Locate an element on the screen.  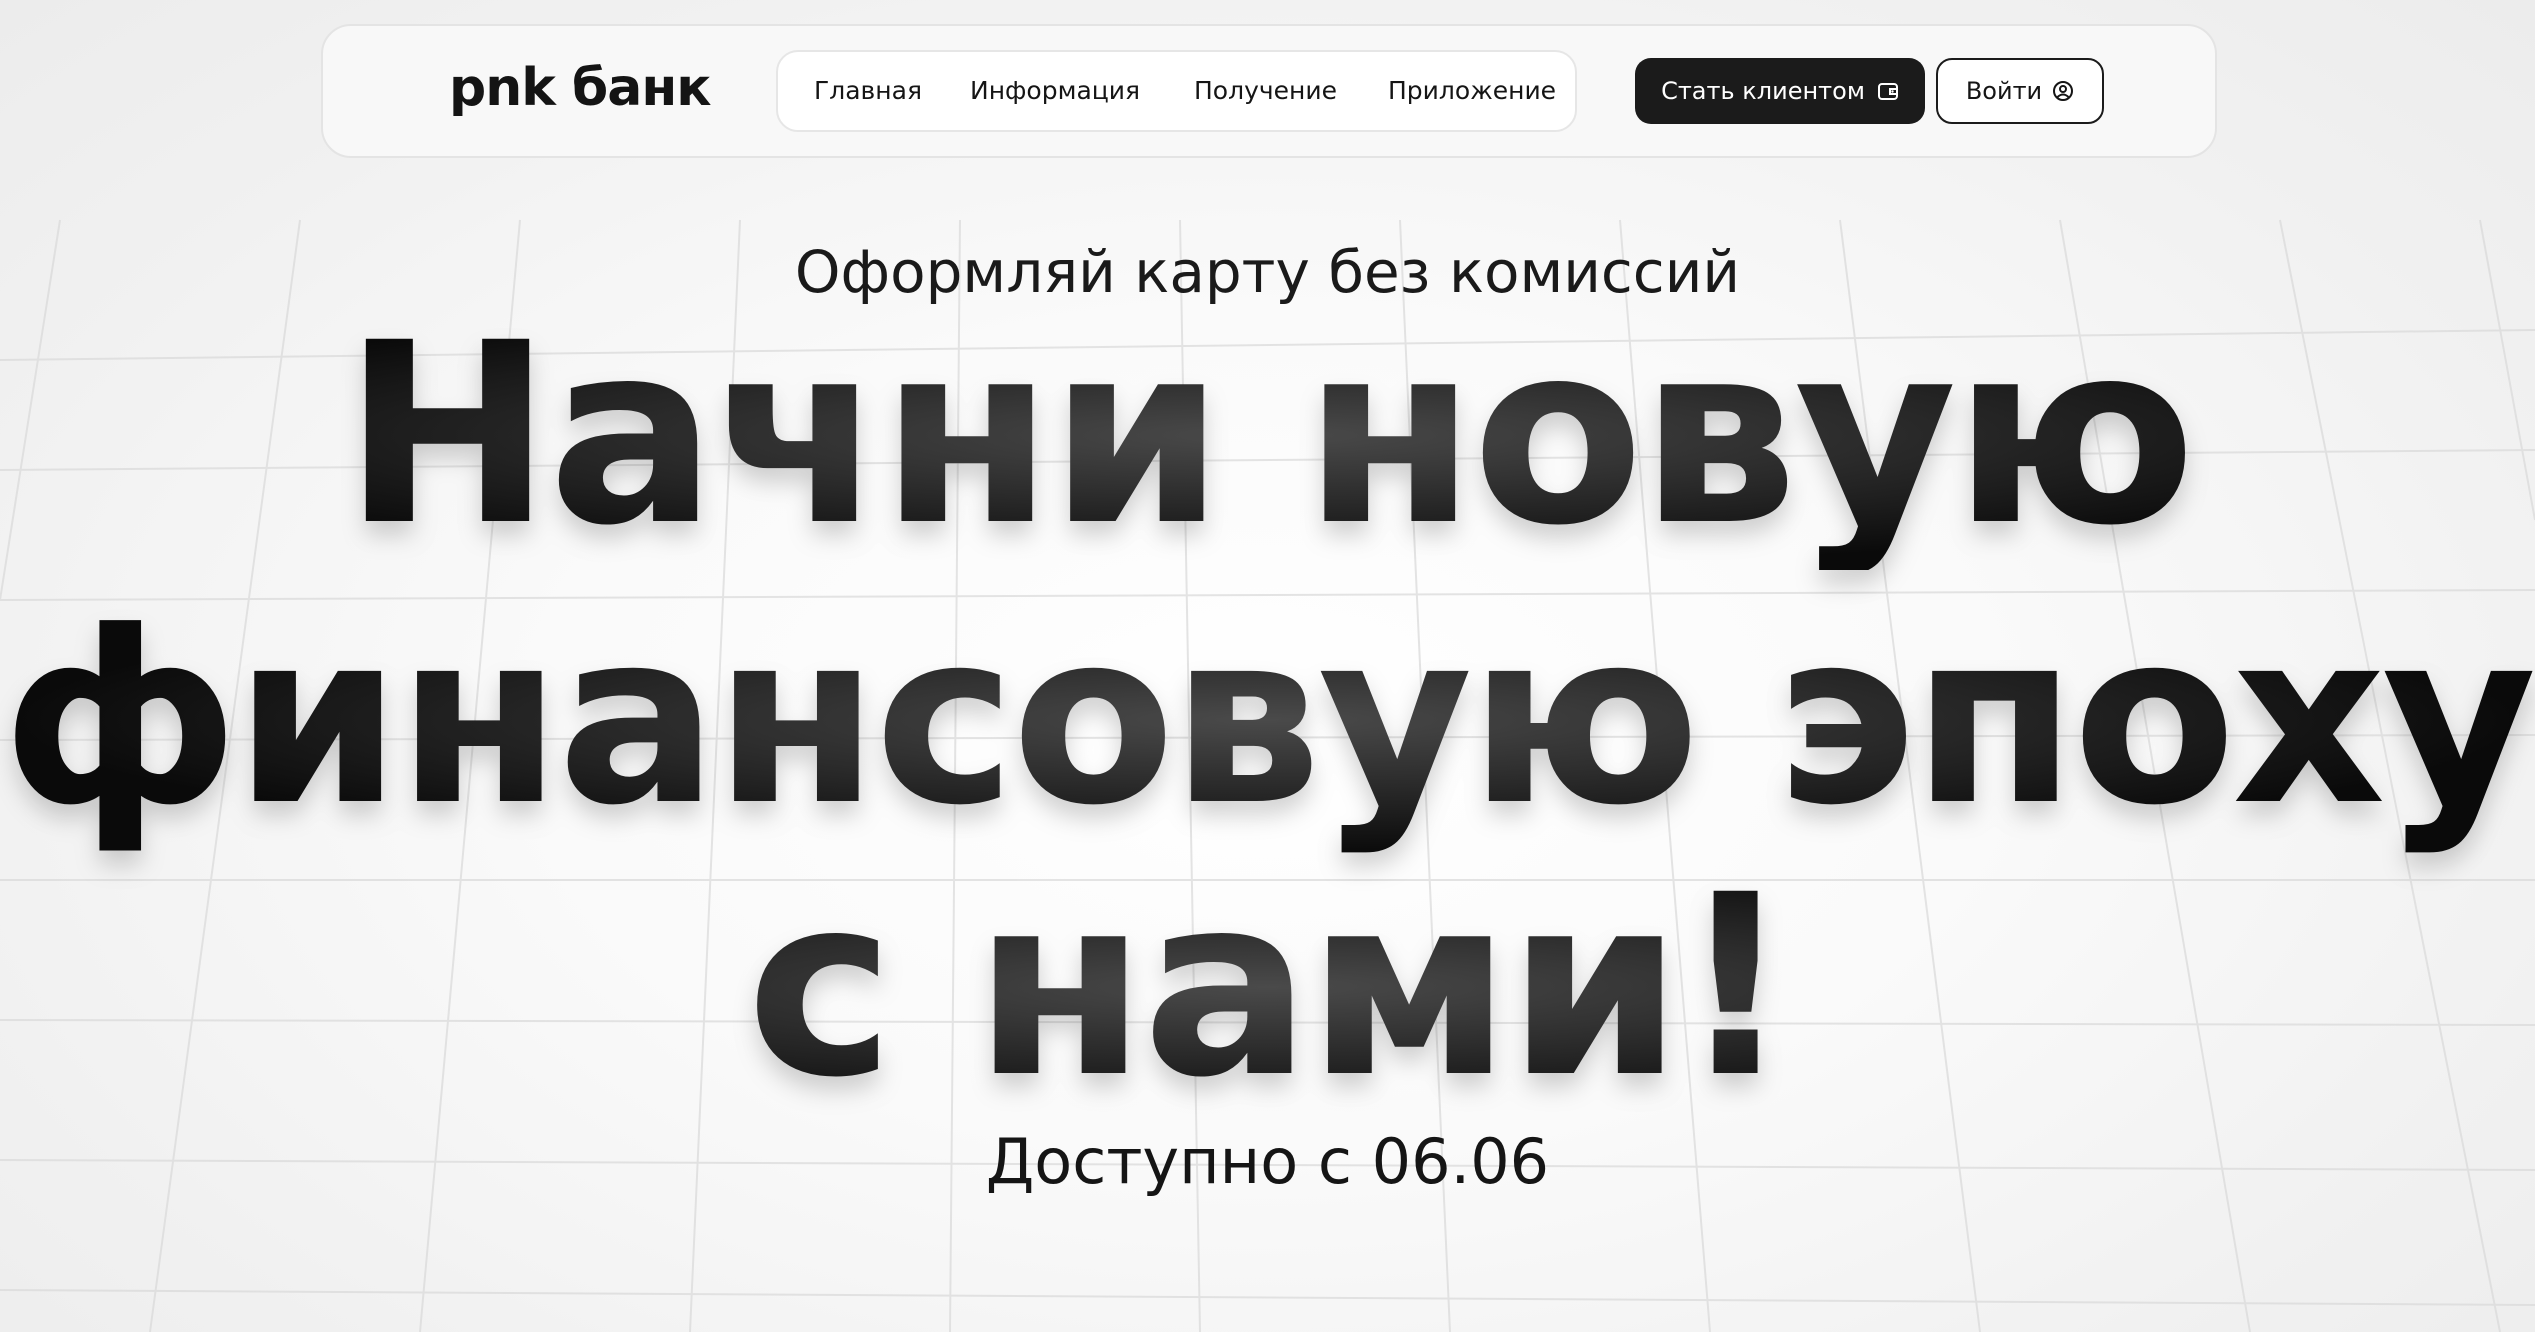
user-circle-icon is located at coordinates (2063, 91).